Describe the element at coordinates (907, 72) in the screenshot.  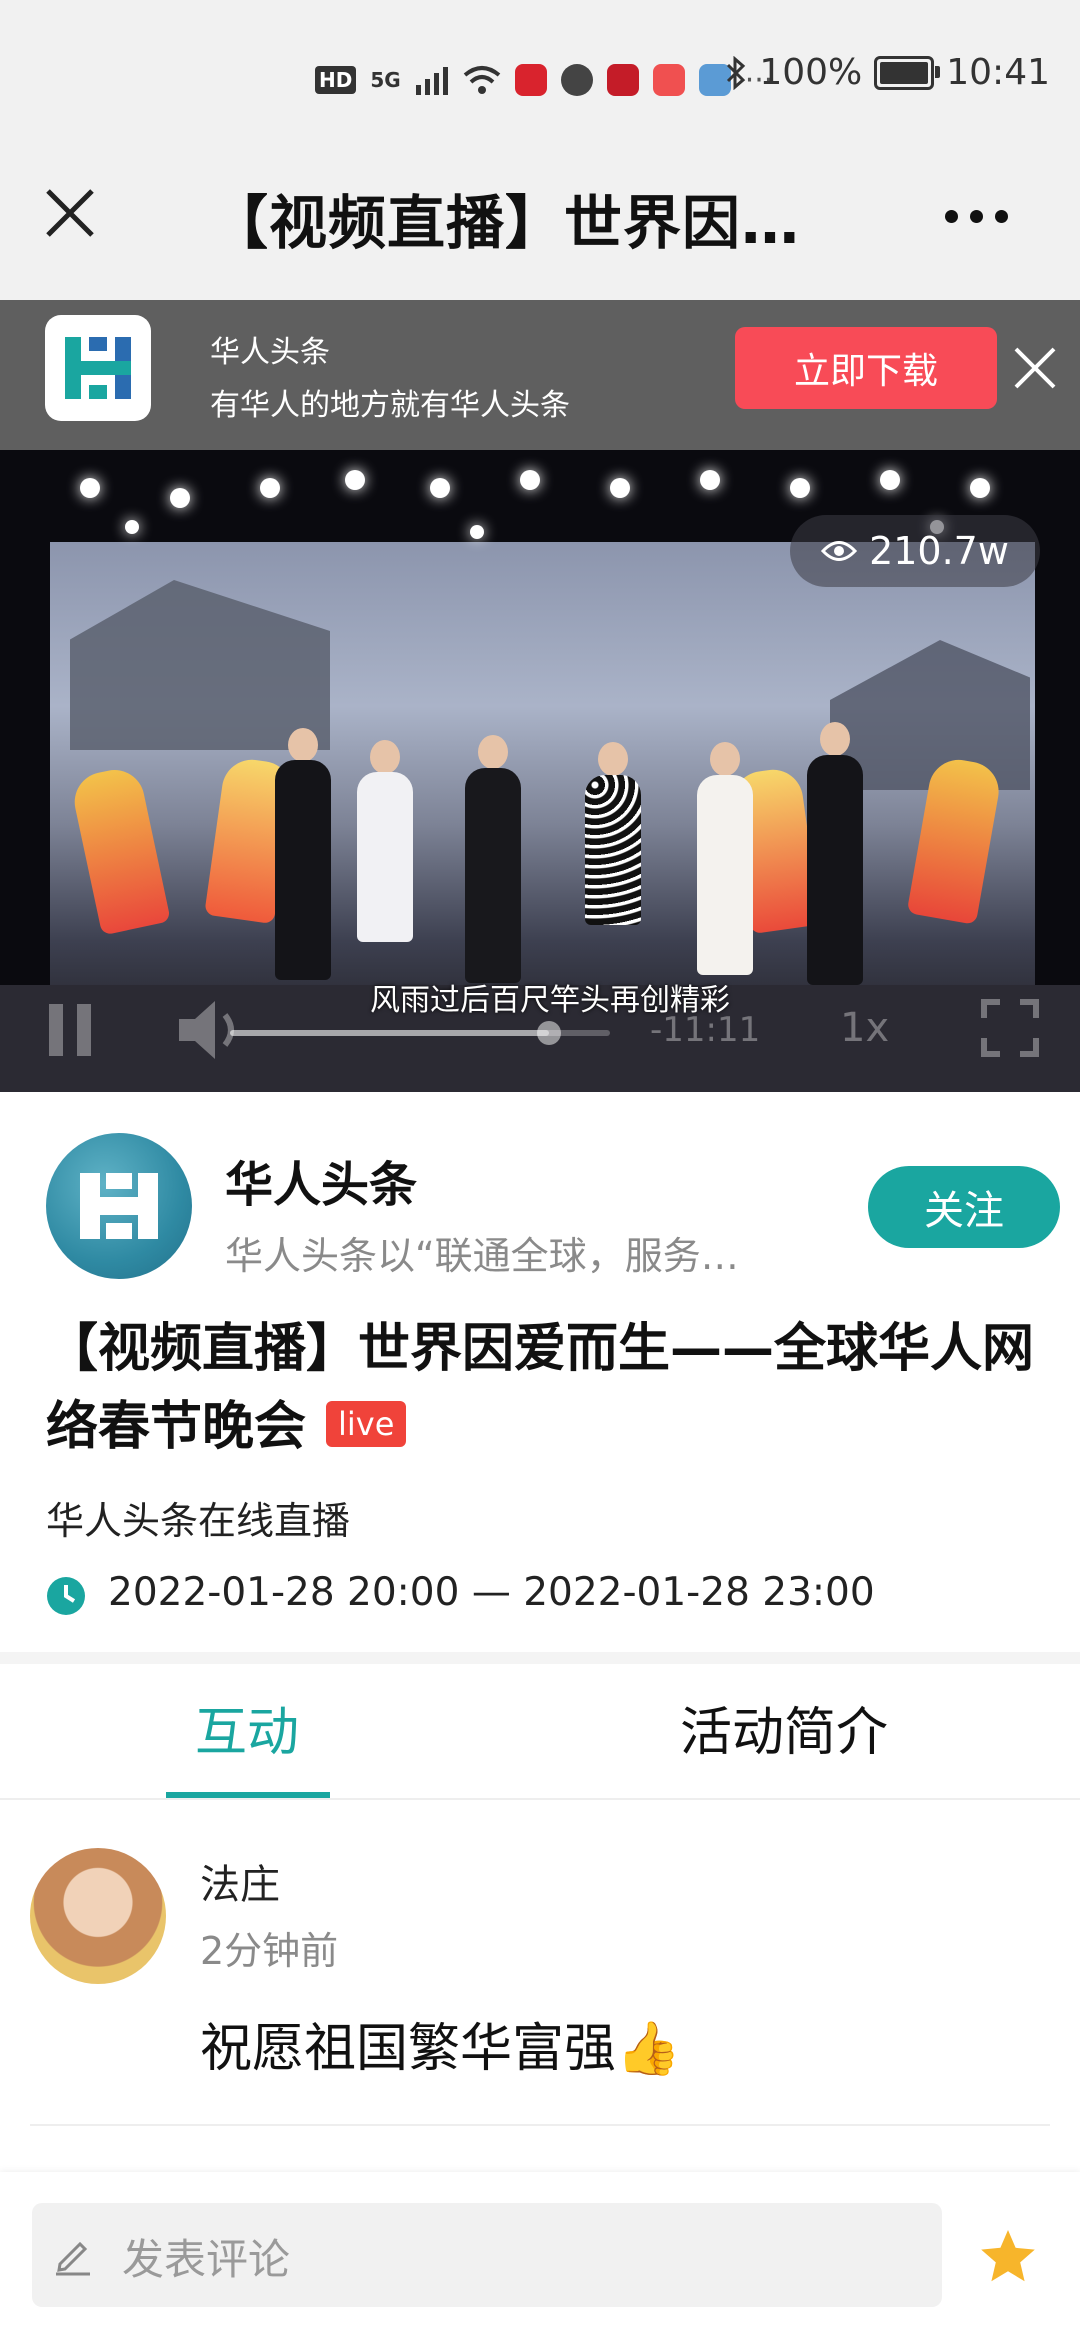
I see `battery-icon` at that location.